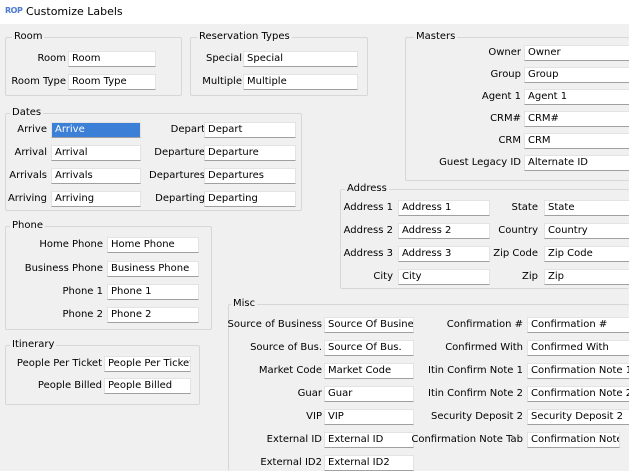  I want to click on vip-label: VIP, so click(314, 416).